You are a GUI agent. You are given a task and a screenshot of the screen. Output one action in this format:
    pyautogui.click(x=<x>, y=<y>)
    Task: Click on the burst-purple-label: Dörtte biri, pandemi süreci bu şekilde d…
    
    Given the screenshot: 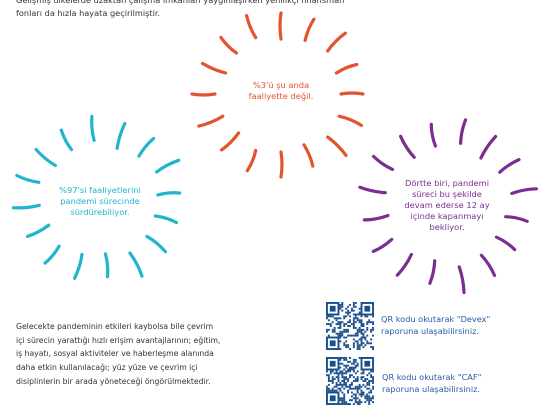 What is the action you would take?
    pyautogui.click(x=447, y=205)
    